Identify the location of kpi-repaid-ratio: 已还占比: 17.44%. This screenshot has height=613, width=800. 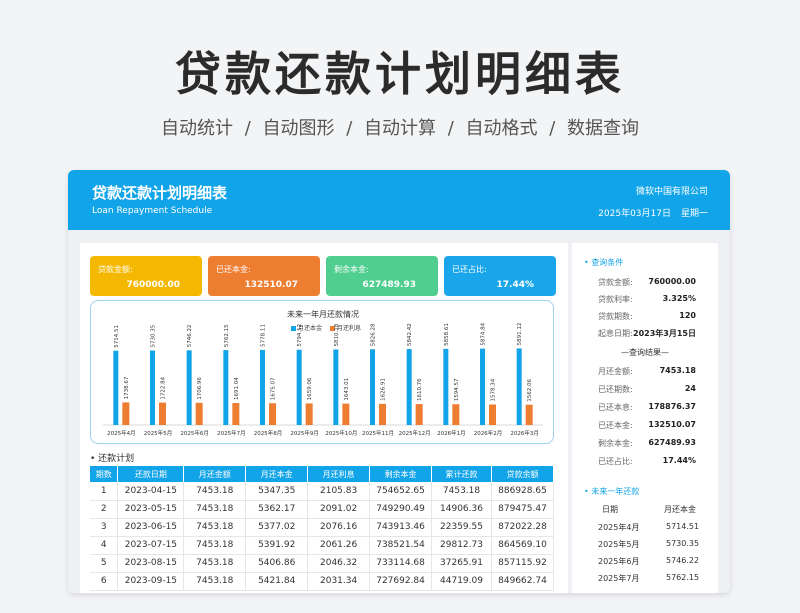
(500, 276).